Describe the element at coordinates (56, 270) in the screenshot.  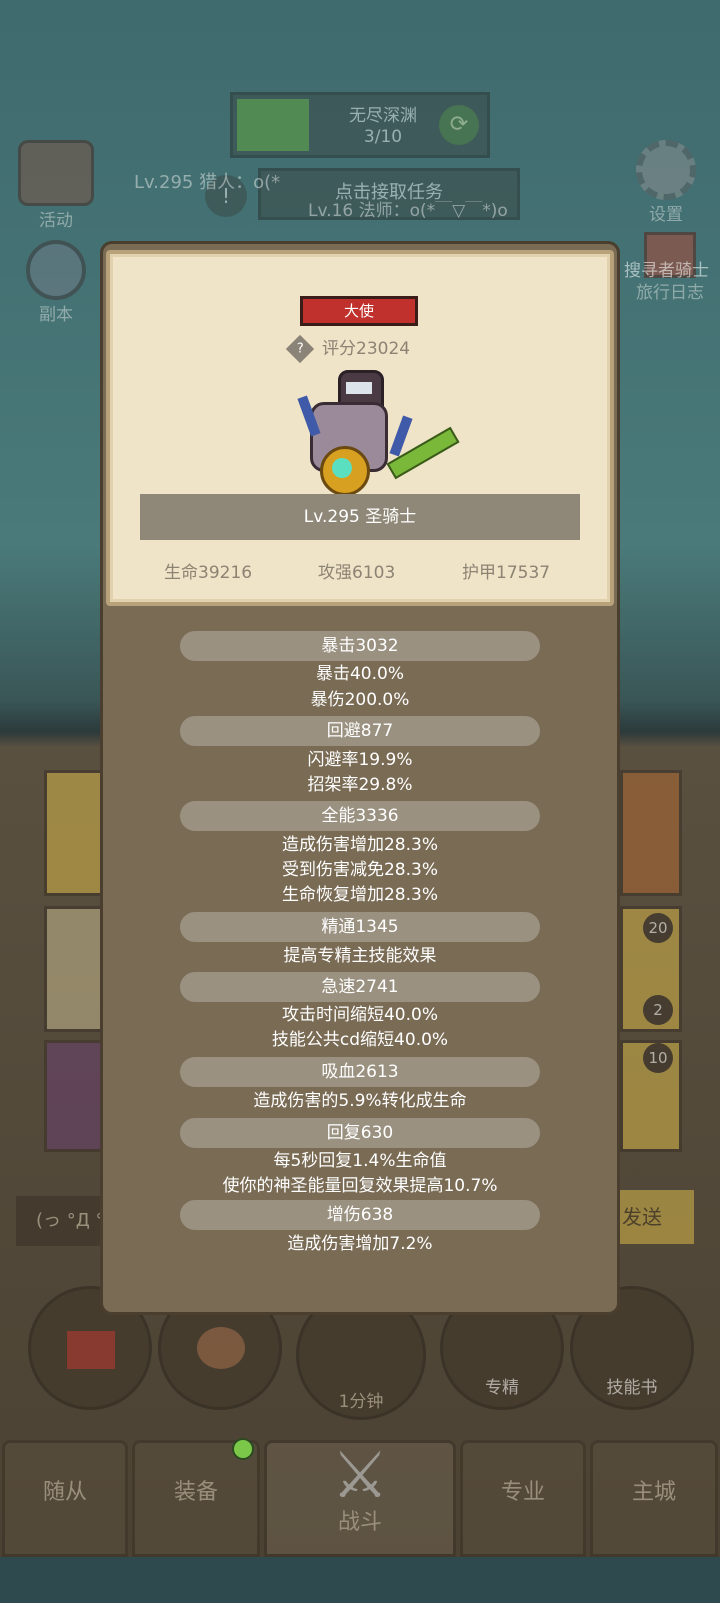
I see `dungeon-icon` at that location.